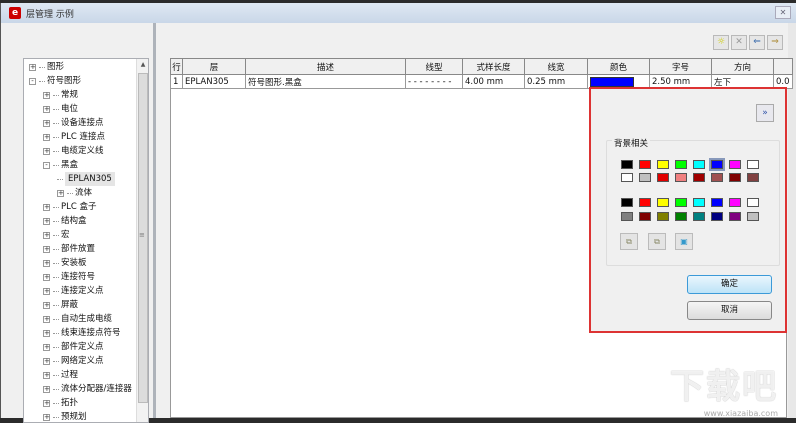 This screenshot has height=423, width=796. I want to click on cell-layer: EPLAN305, so click(214, 81).